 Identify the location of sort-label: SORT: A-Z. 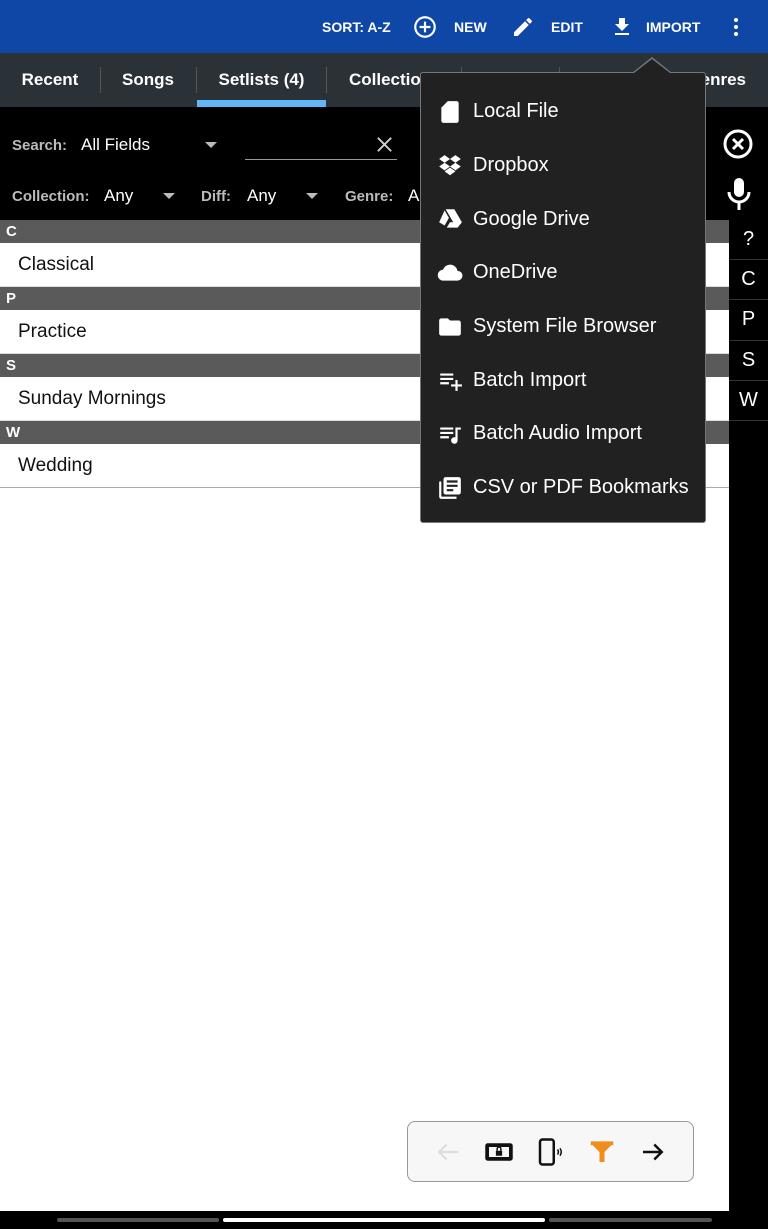
(356, 26).